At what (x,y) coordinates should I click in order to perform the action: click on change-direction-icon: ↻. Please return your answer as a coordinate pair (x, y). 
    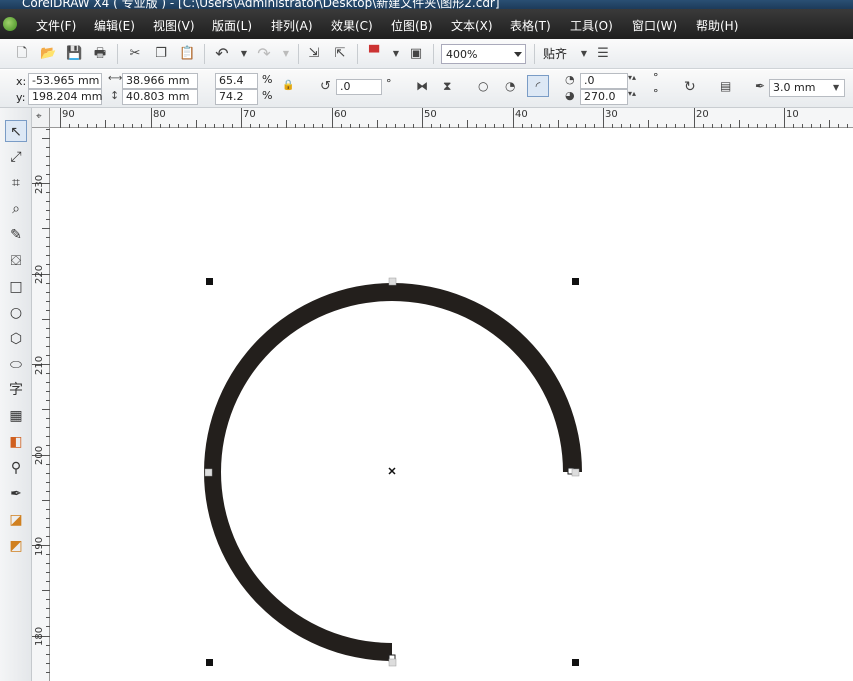
    Looking at the image, I should click on (690, 87).